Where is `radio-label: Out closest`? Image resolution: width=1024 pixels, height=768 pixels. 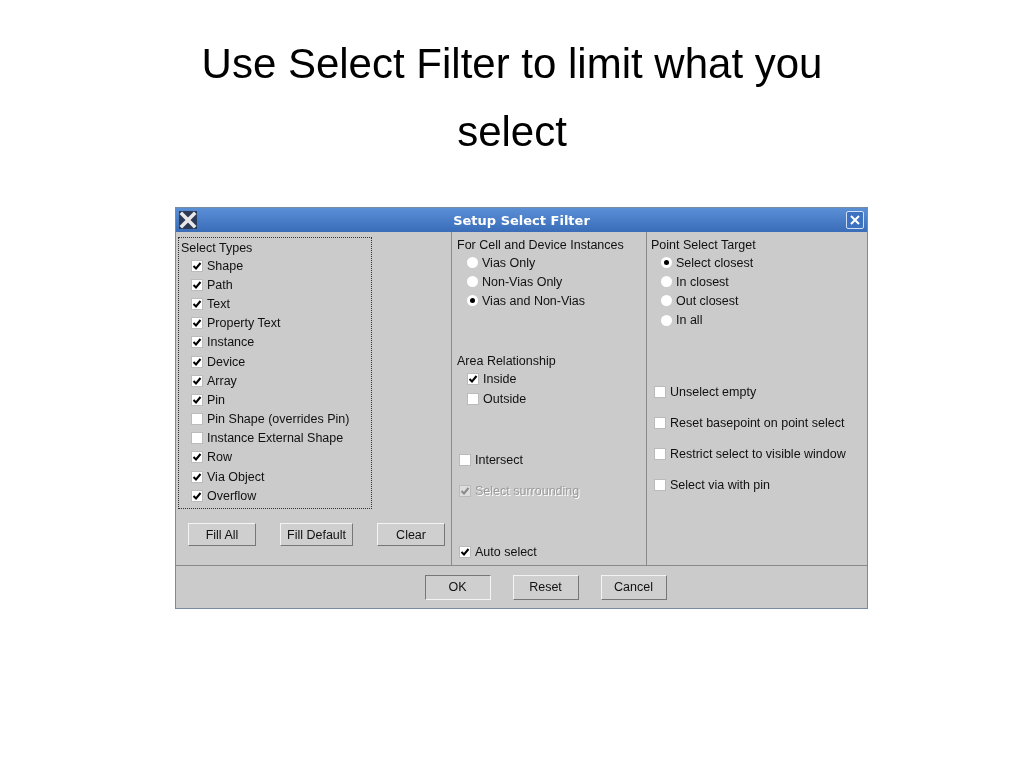
radio-label: Out closest is located at coordinates (707, 300).